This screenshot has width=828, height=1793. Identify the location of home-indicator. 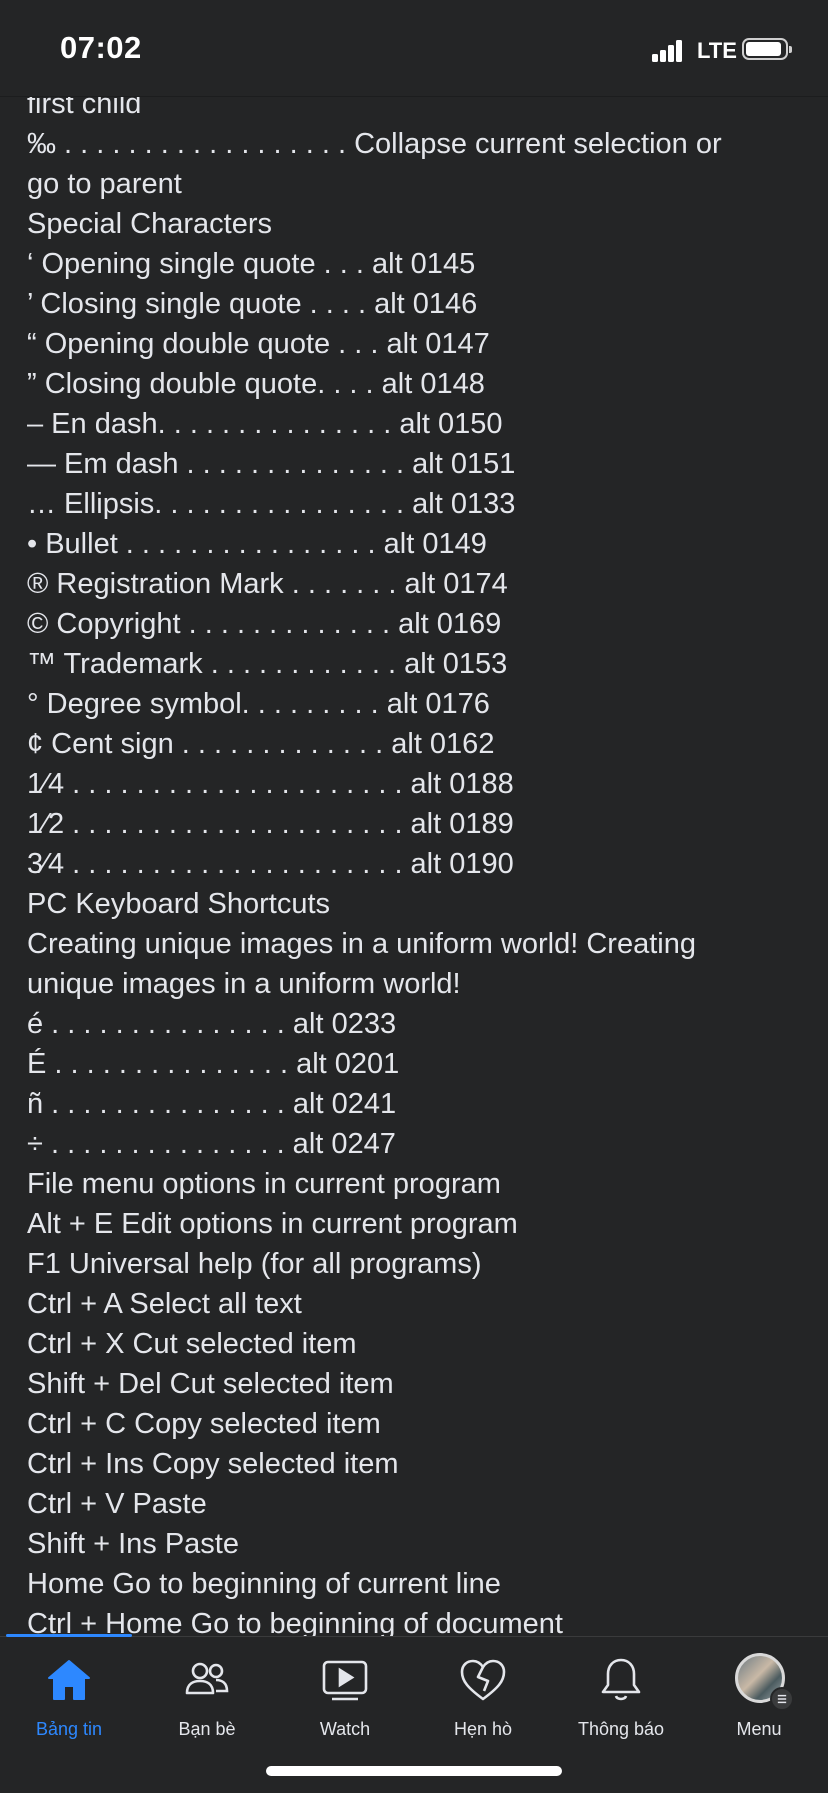
(414, 1771).